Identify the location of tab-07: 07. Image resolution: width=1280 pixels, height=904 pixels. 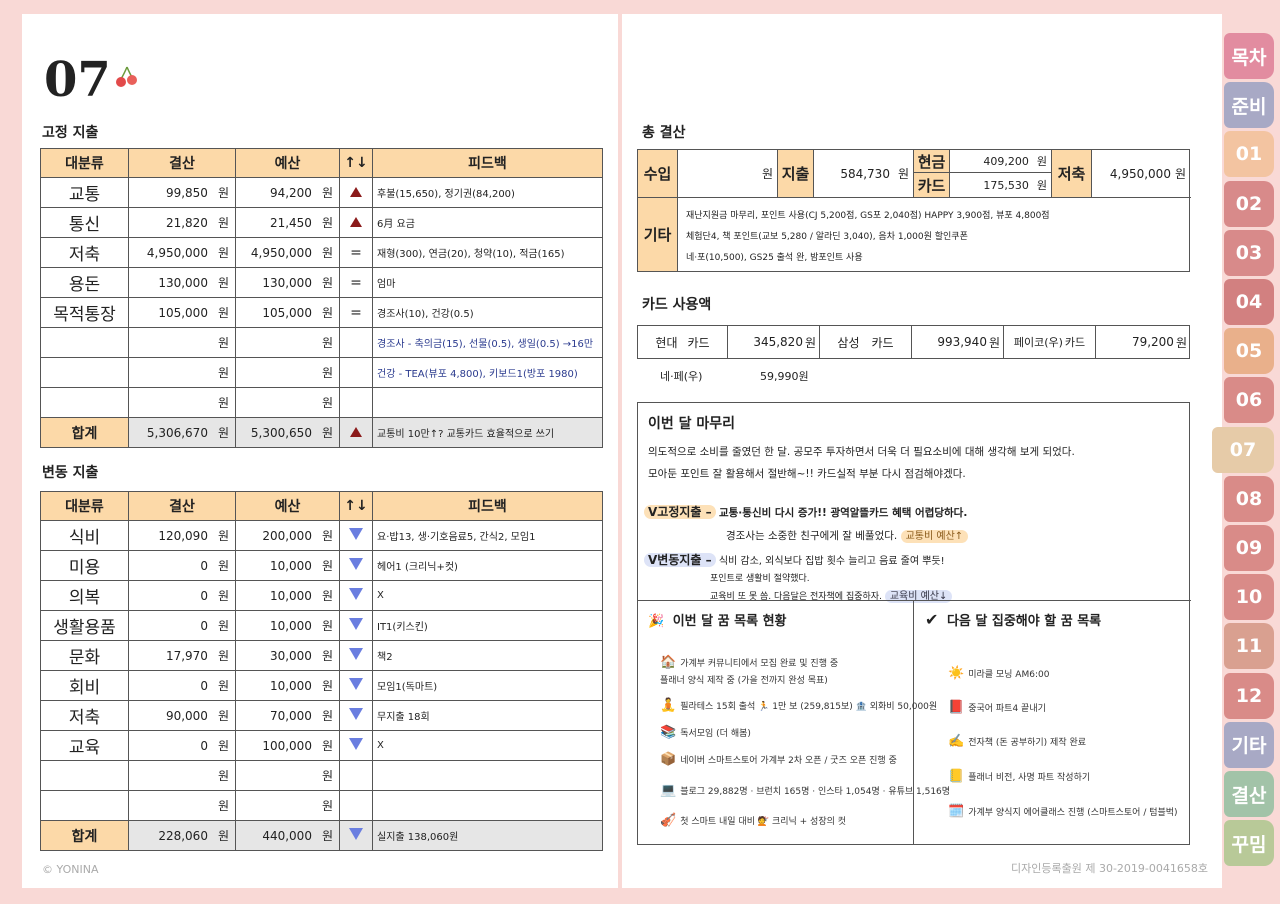
(1243, 449).